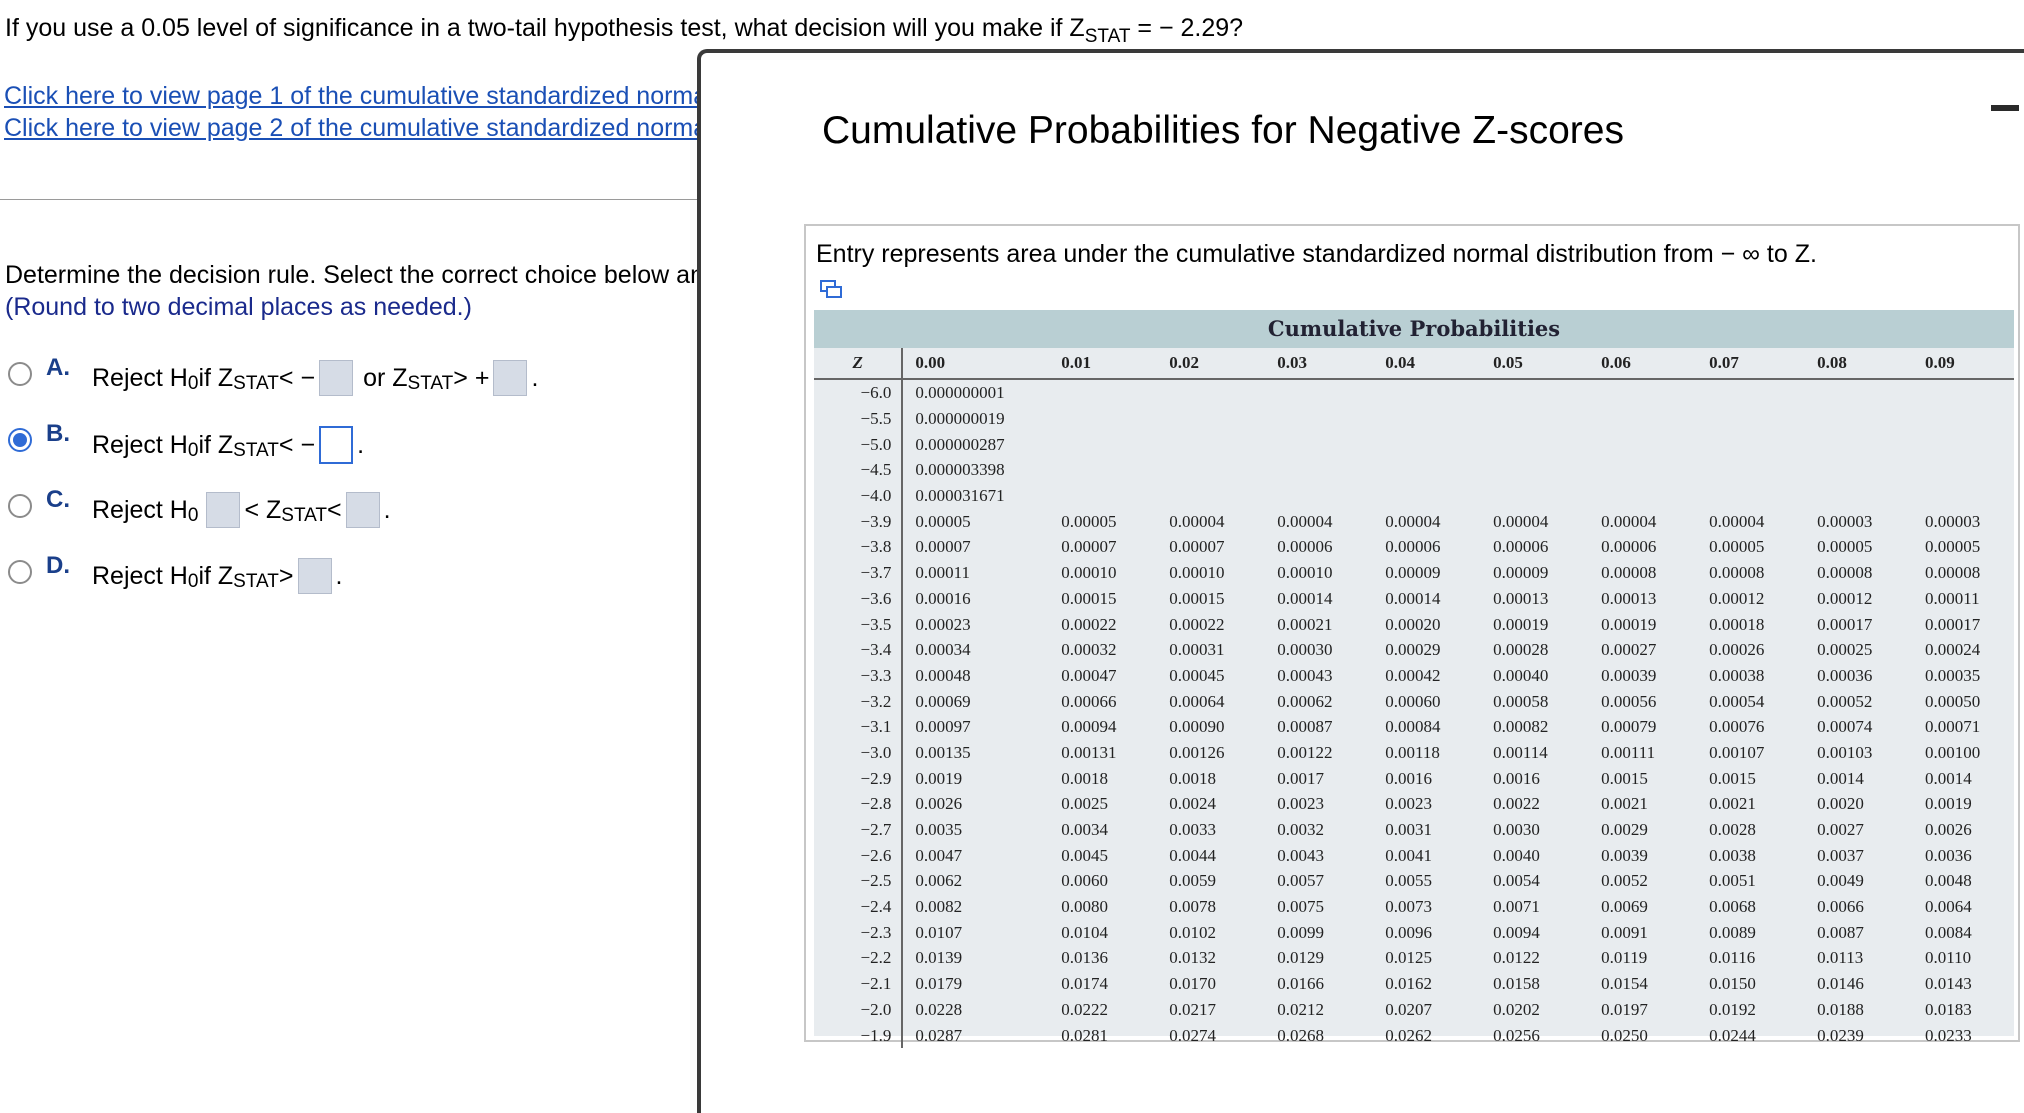 The height and width of the screenshot is (1113, 2024). What do you see at coordinates (2005, 108) in the screenshot?
I see `minimize-icon` at bounding box center [2005, 108].